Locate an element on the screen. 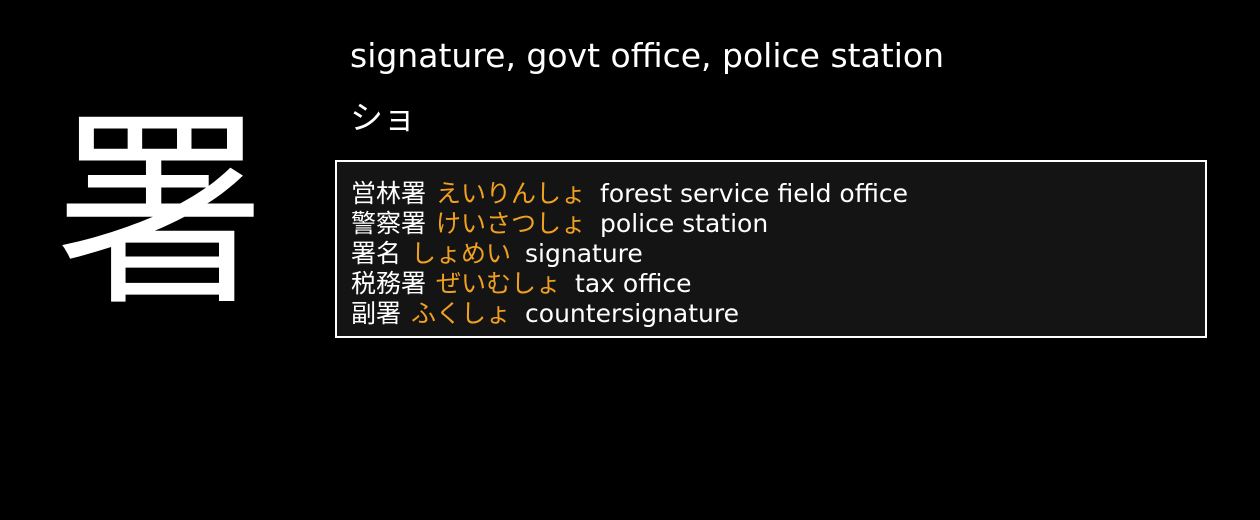 The height and width of the screenshot is (520, 1260). vocab-reading: えいりんしょ is located at coordinates (511, 193).